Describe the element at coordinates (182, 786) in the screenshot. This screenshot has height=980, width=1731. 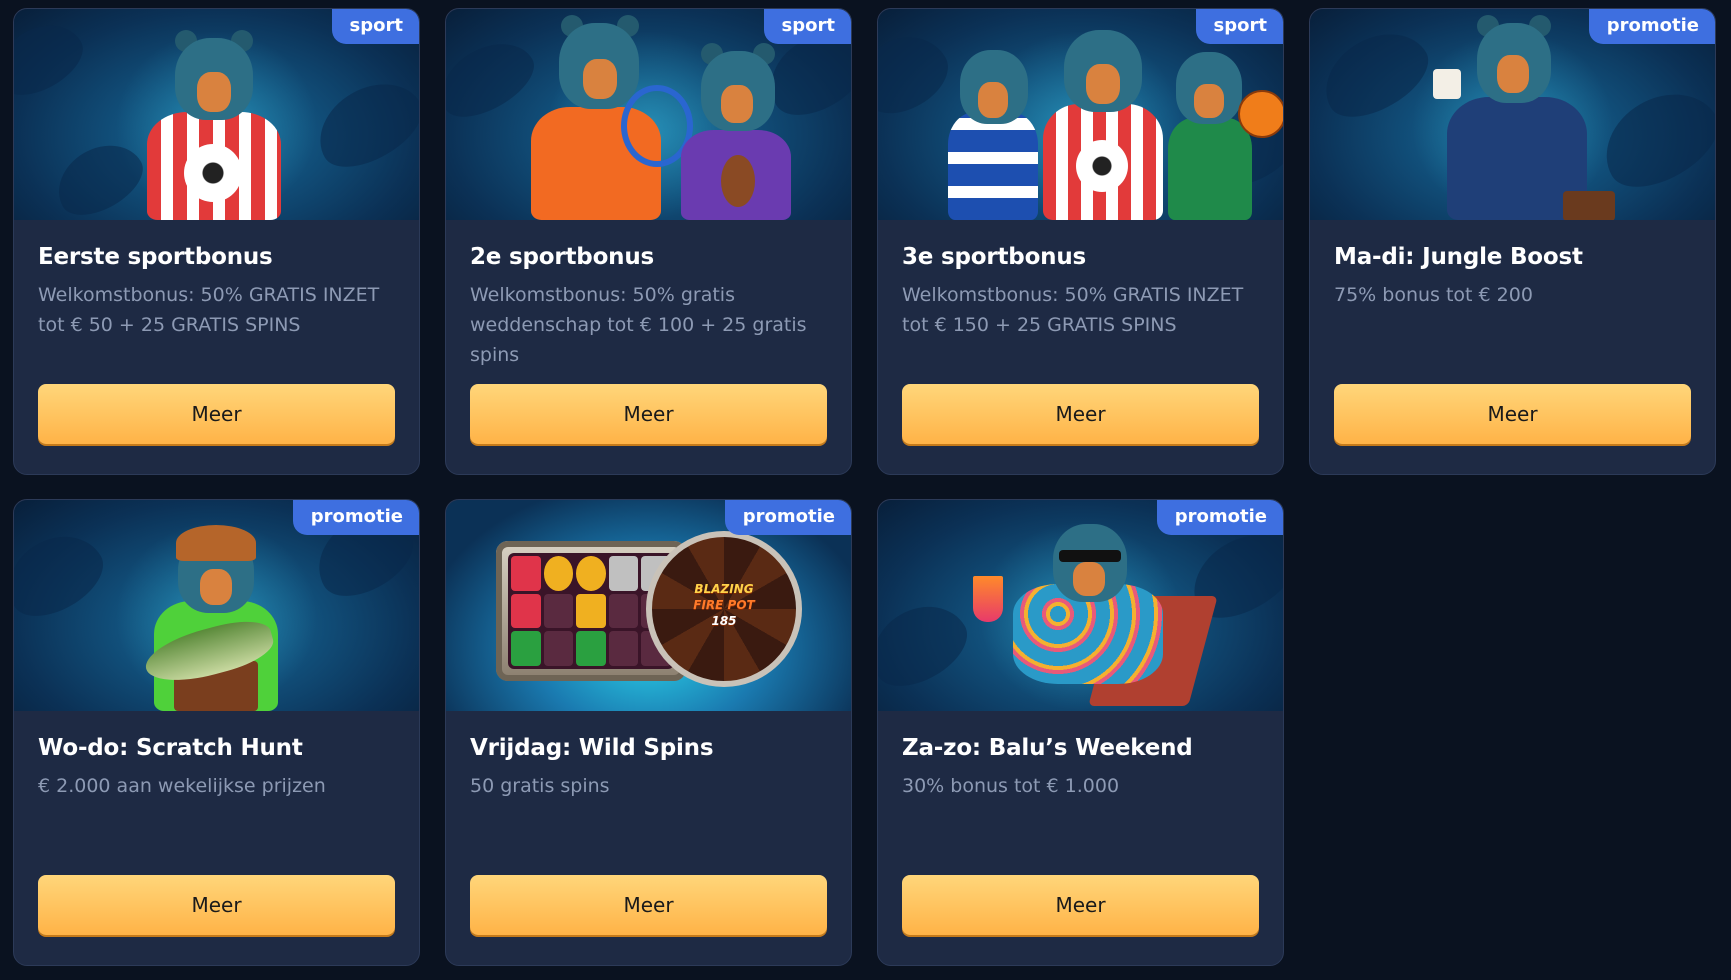
I see `promo-description: € 2.000 aan wekelijkse prijzen` at that location.